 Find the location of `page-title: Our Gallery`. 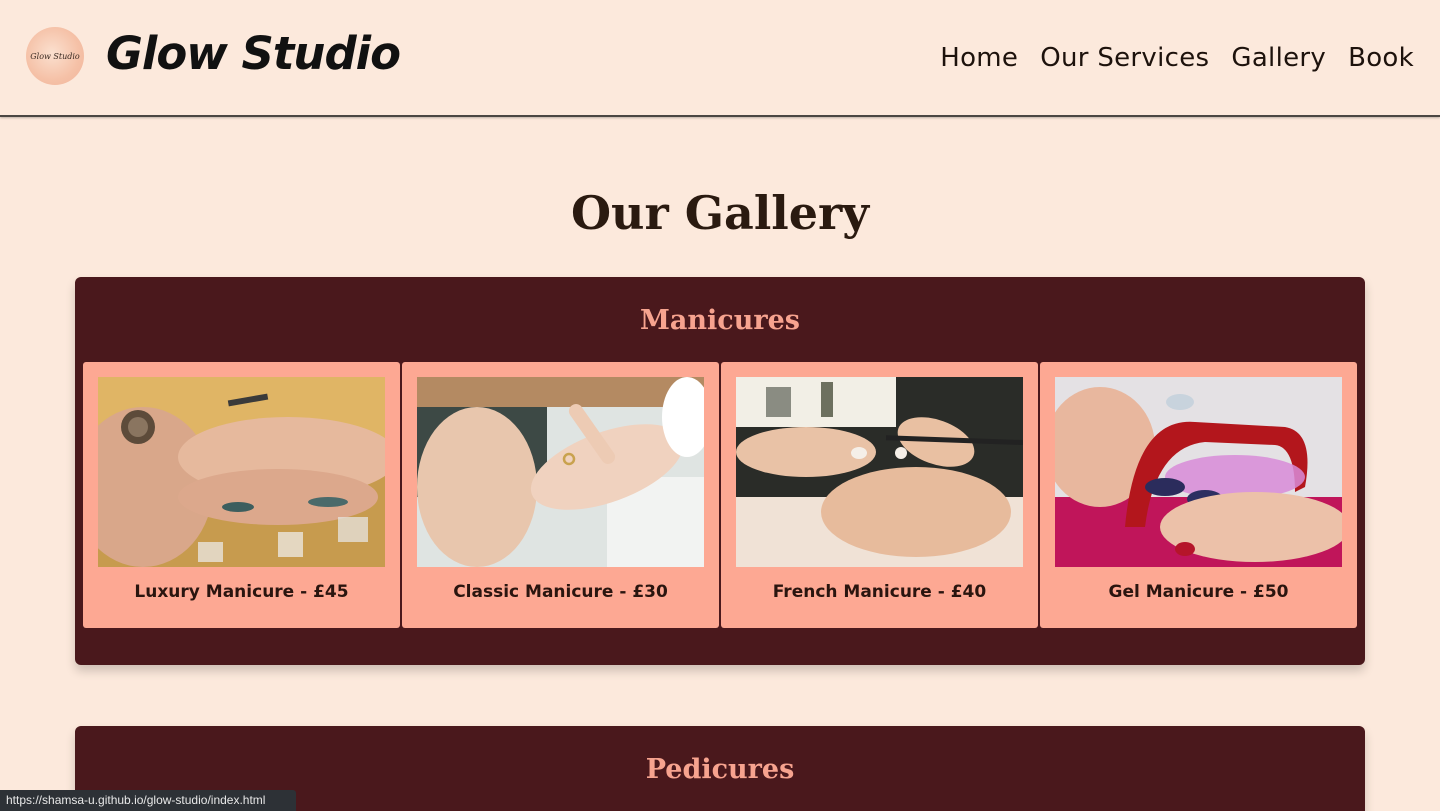

page-title: Our Gallery is located at coordinates (720, 213).